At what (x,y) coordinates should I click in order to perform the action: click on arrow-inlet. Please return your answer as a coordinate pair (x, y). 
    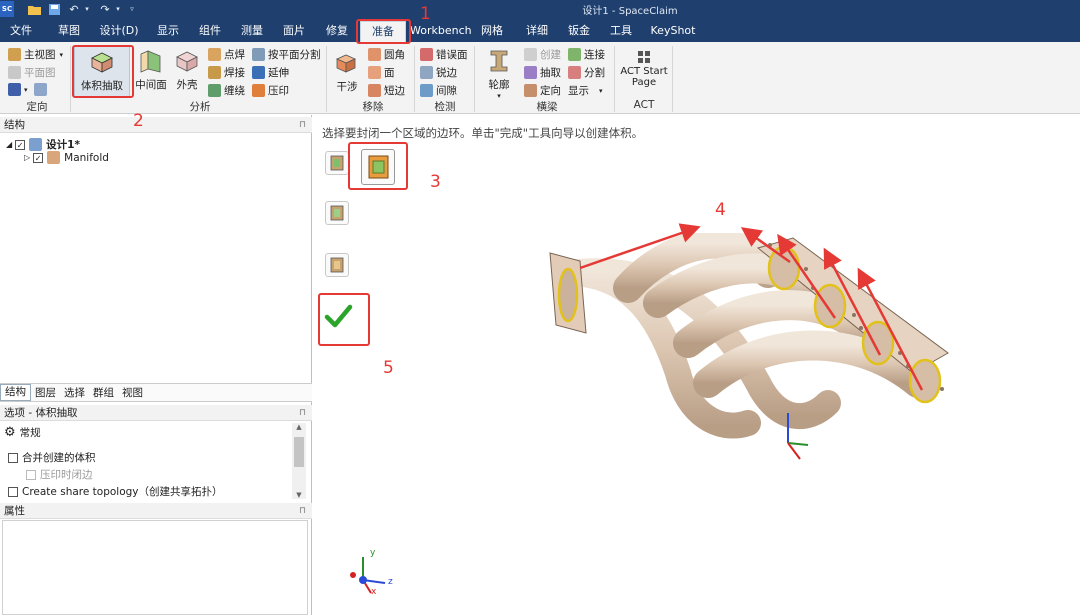
    Looking at the image, I should click on (640, 246).